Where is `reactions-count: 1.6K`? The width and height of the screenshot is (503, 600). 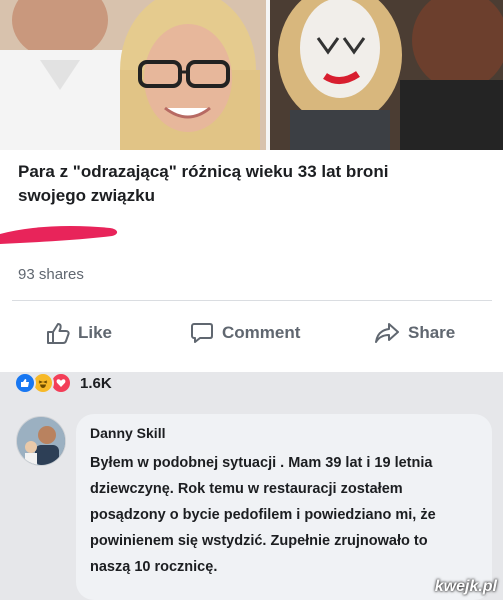 reactions-count: 1.6K is located at coordinates (96, 383).